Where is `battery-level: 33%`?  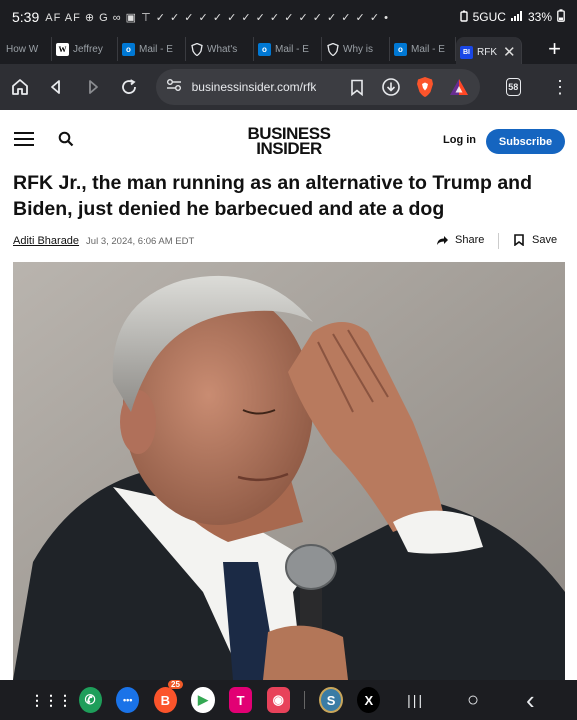
battery-level: 33% is located at coordinates (539, 17).